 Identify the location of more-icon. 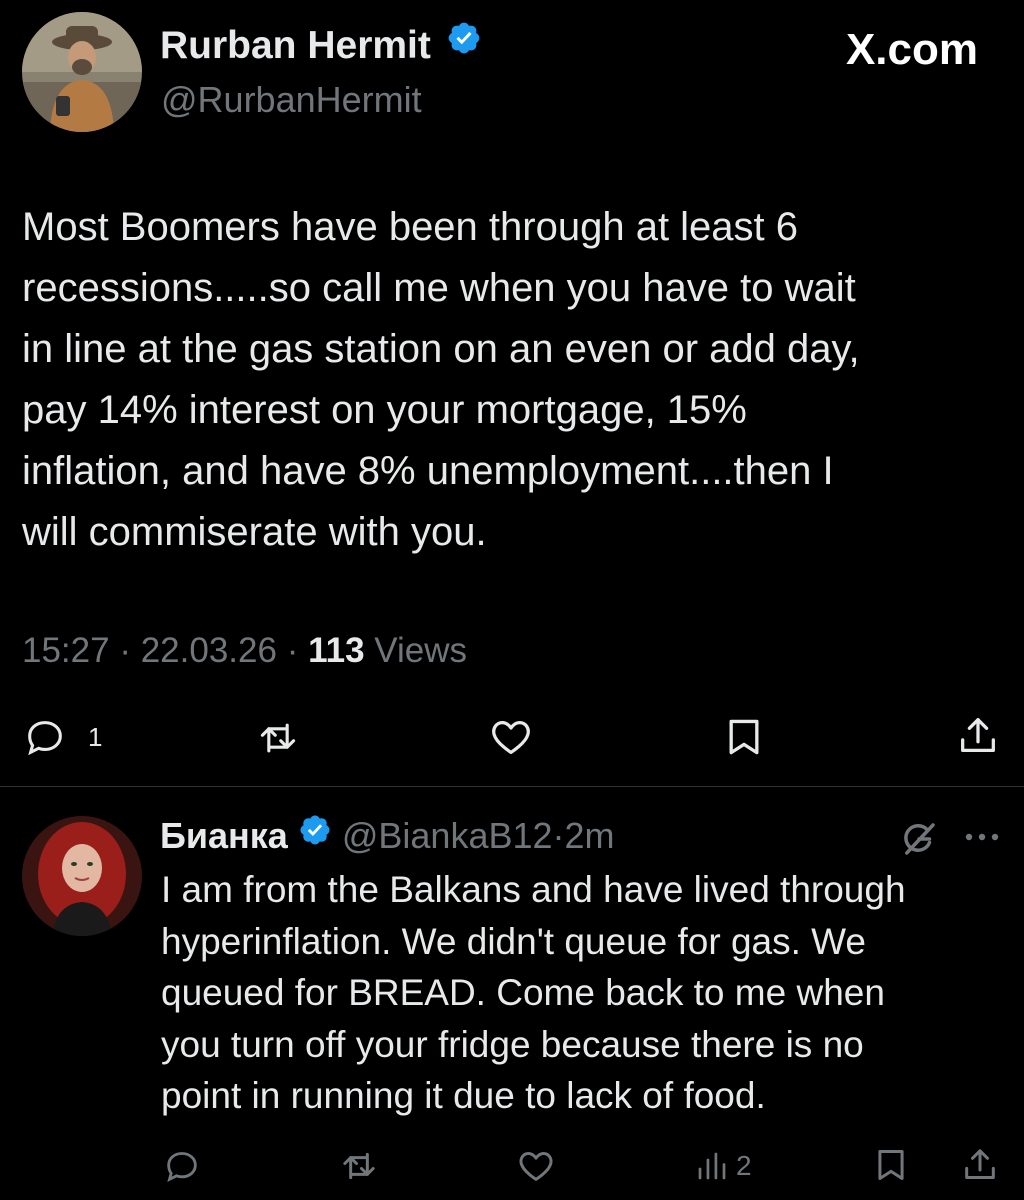
(982, 837).